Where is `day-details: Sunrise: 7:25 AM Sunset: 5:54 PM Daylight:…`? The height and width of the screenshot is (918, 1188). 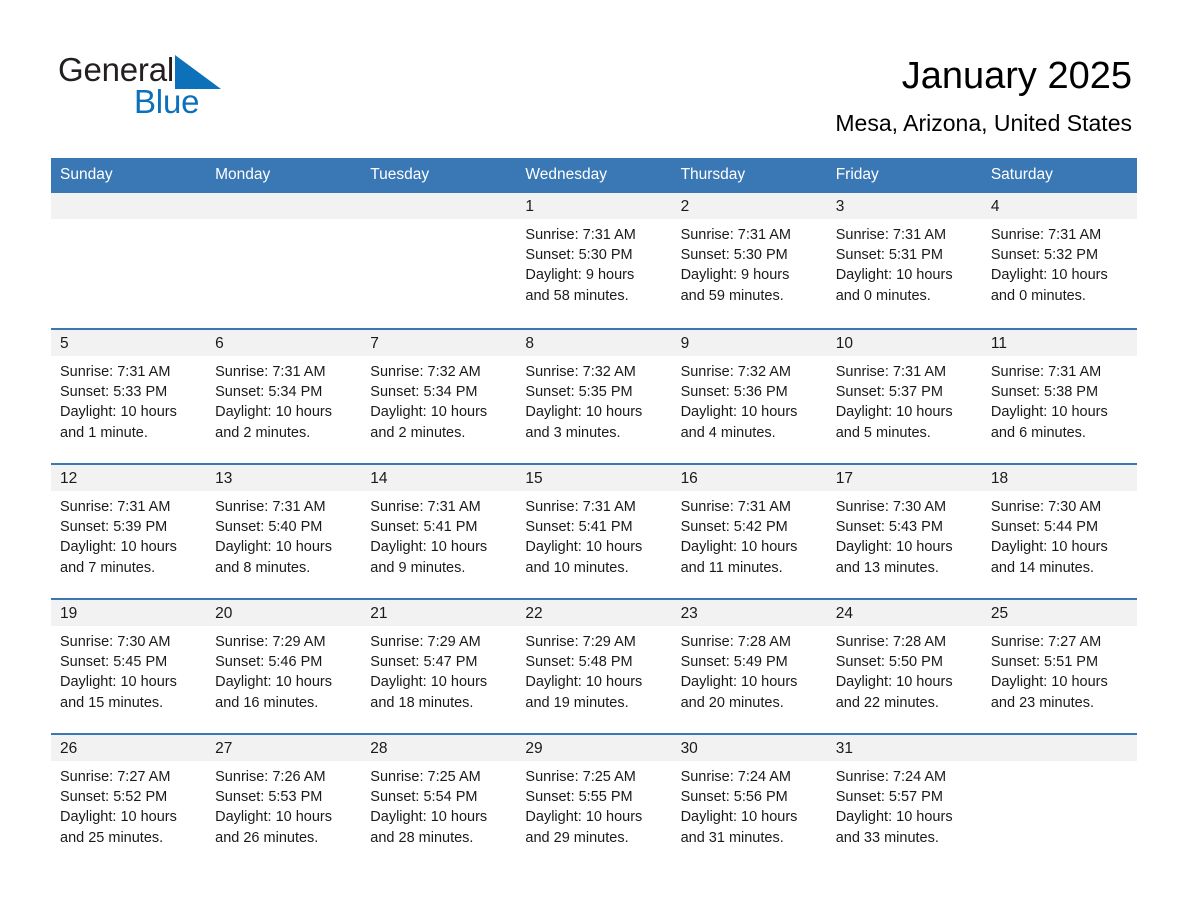
day-details: Sunrise: 7:25 AM Sunset: 5:54 PM Daylight:… is located at coordinates (438, 804).